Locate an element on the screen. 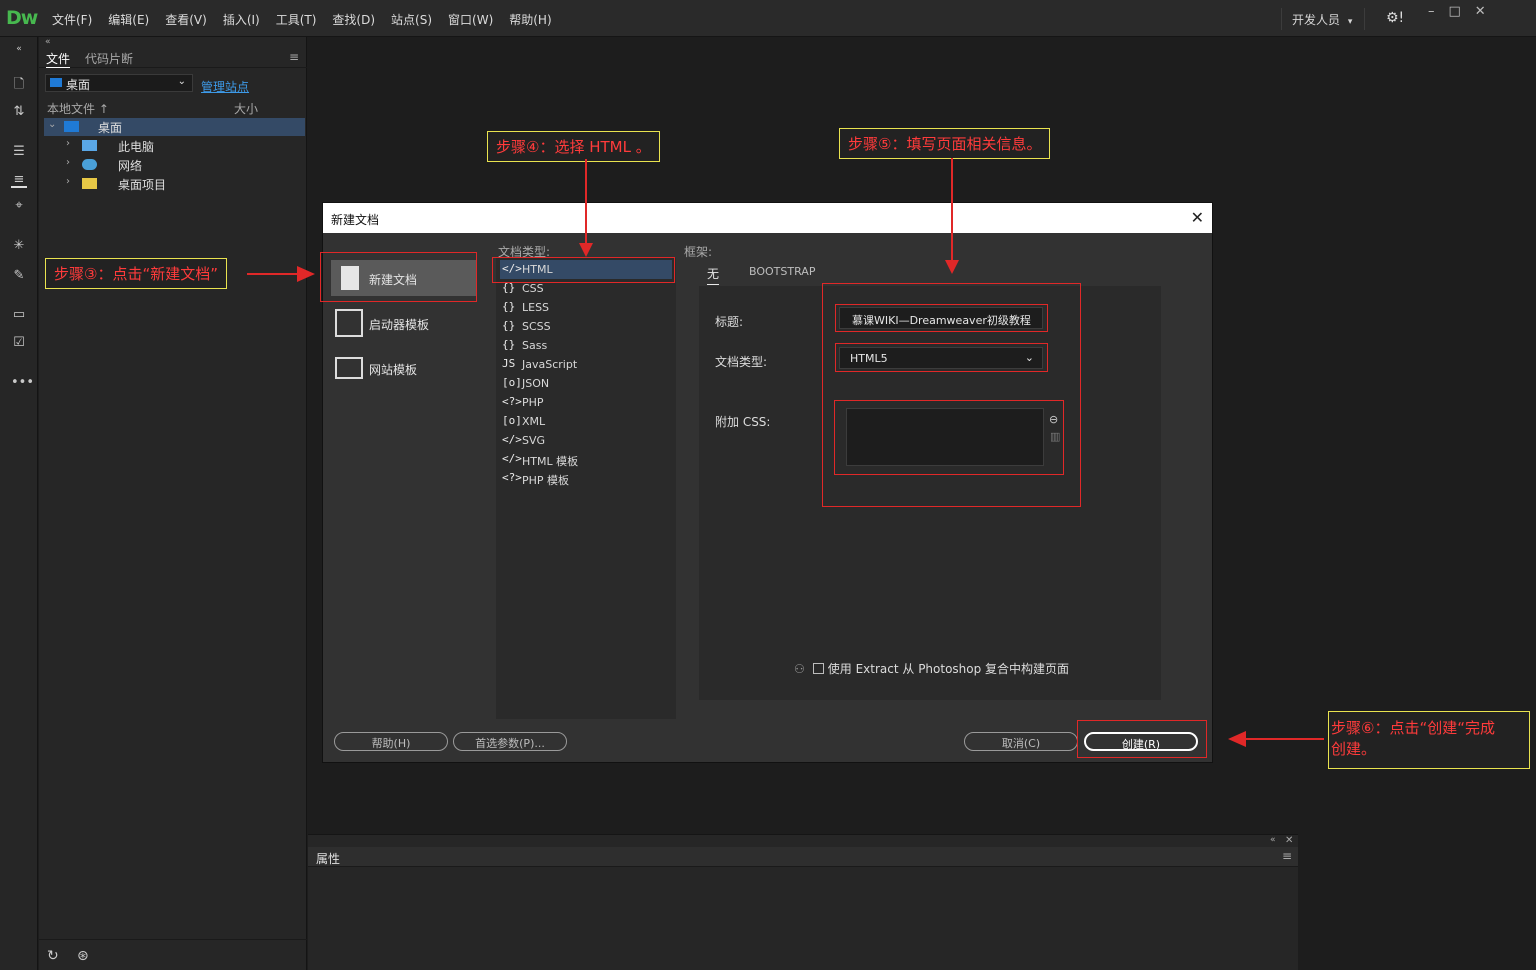  json-icon: [o] is located at coordinates (512, 382).